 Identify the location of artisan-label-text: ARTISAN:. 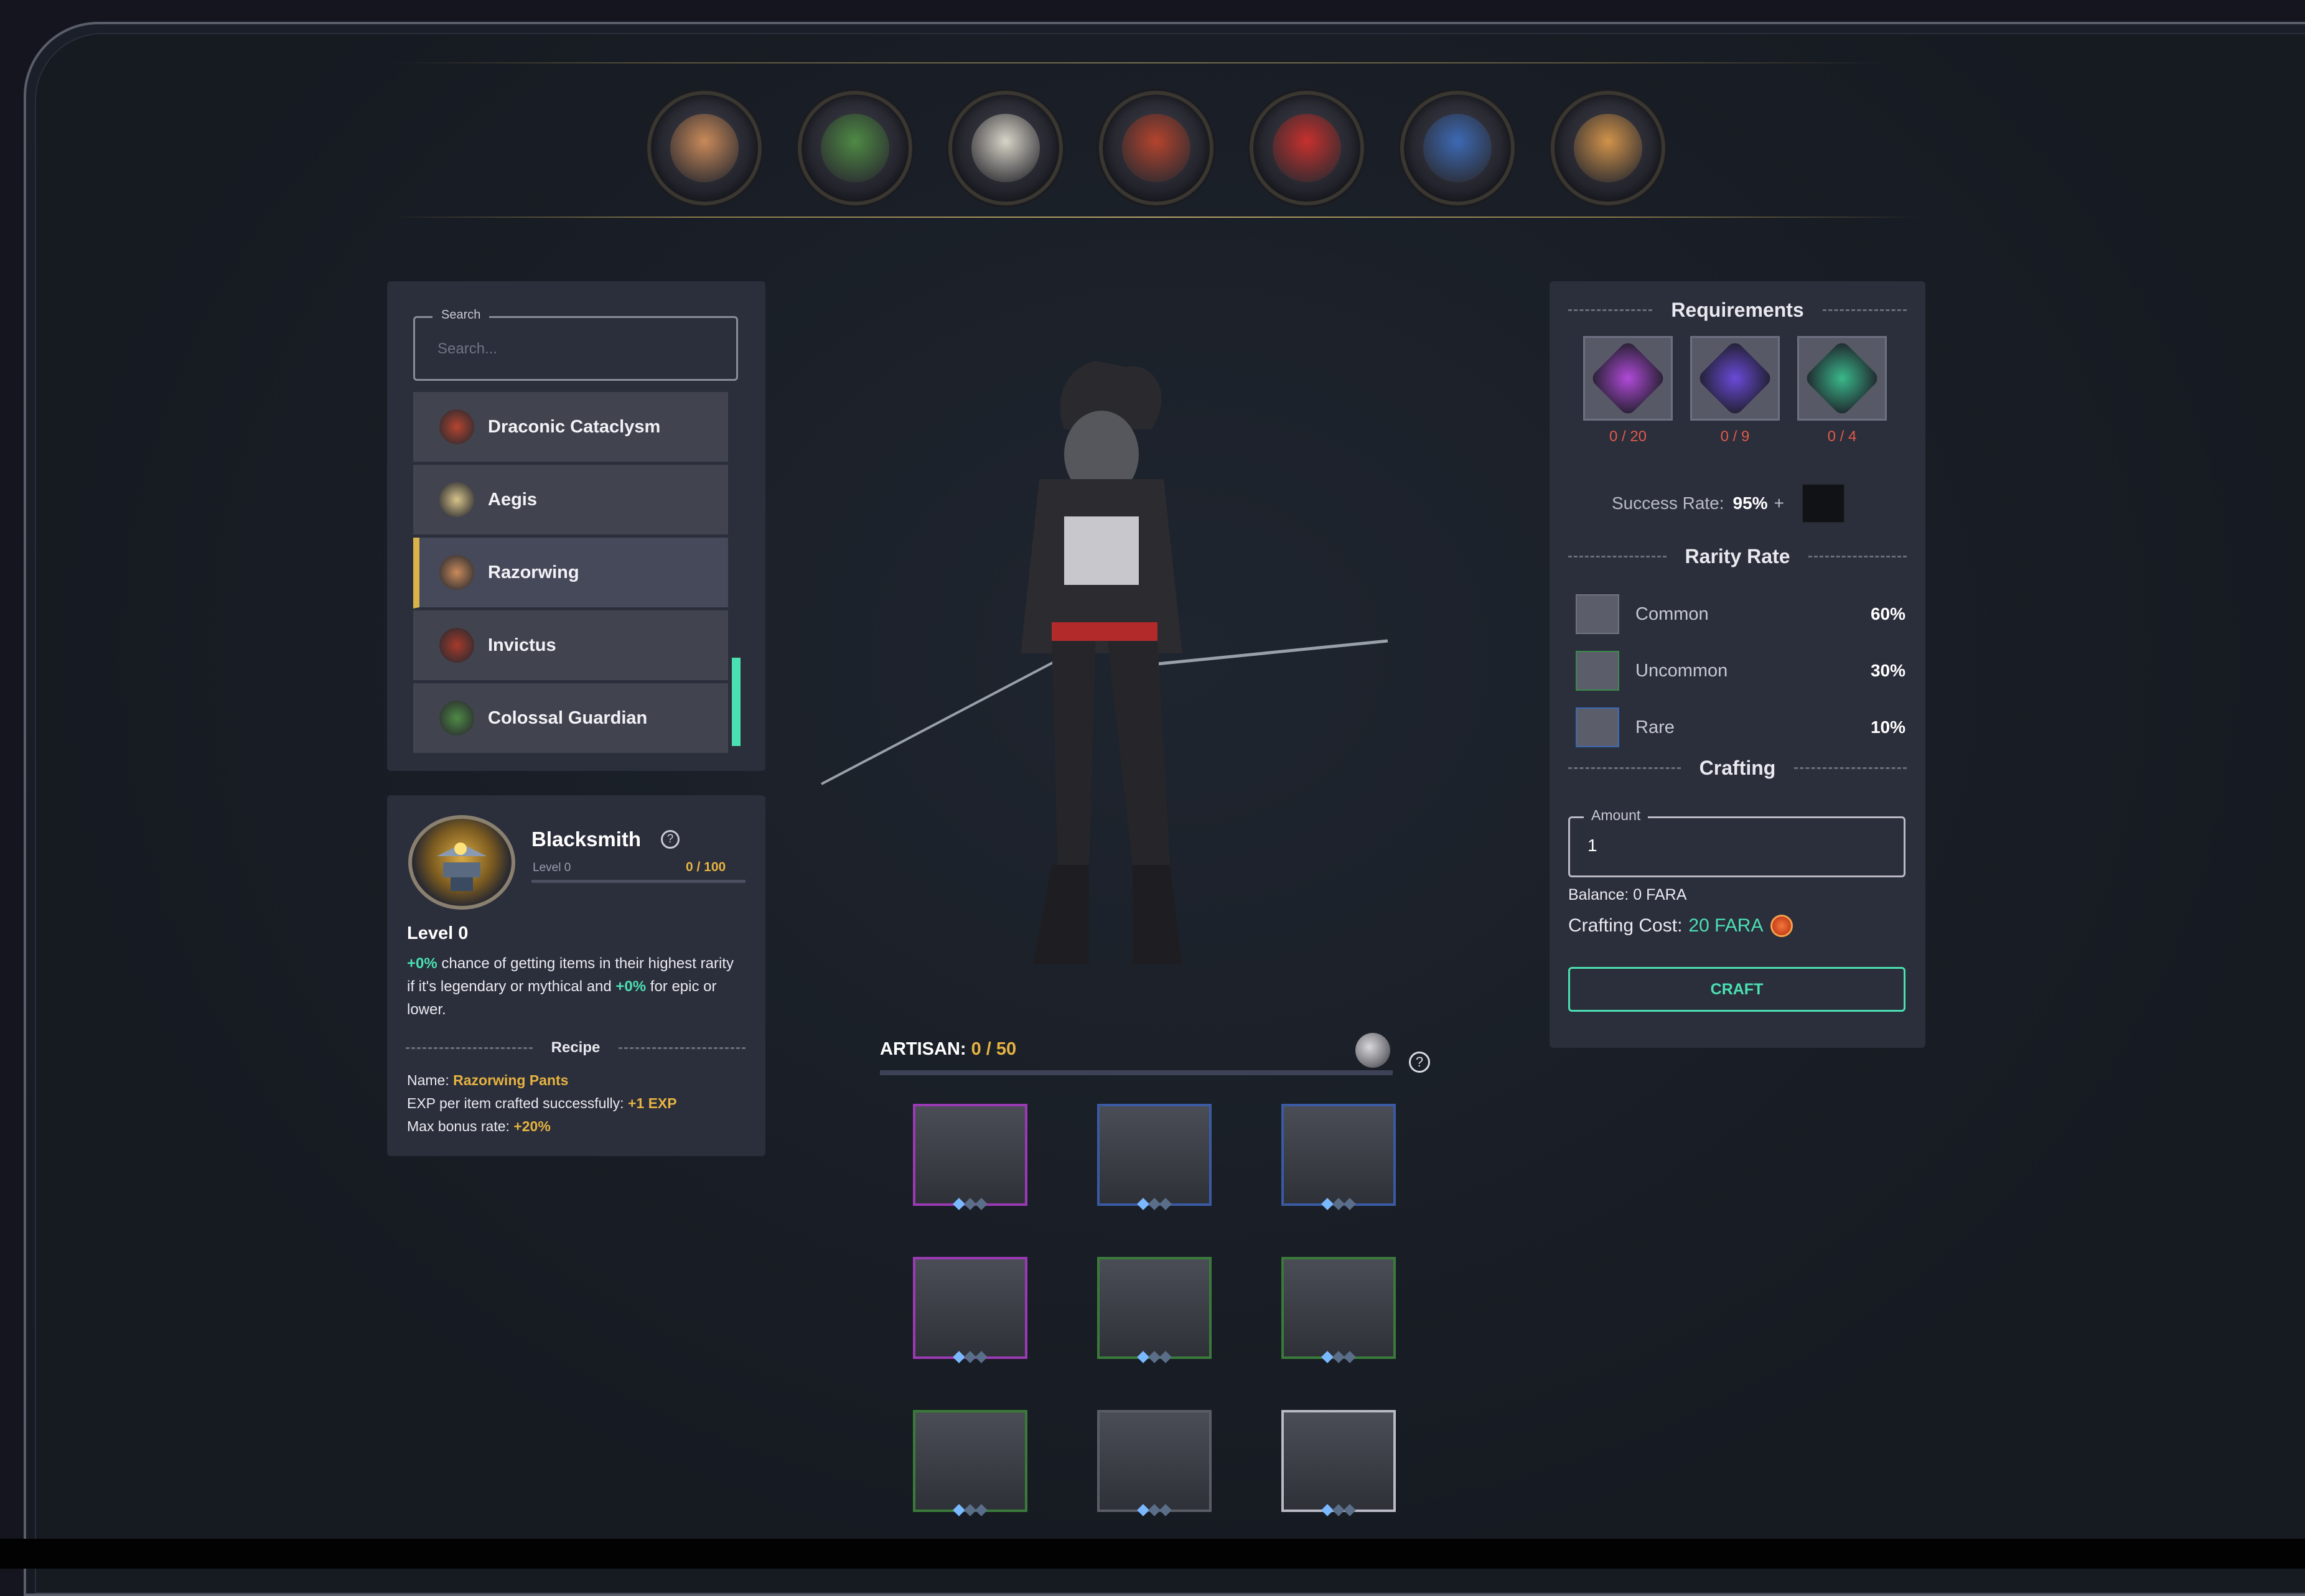
(925, 1049).